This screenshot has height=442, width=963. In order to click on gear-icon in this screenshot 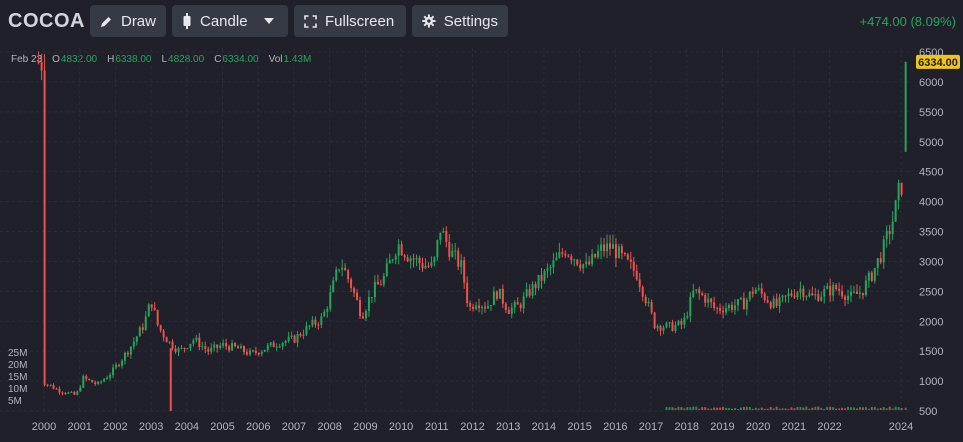, I will do `click(429, 21)`.